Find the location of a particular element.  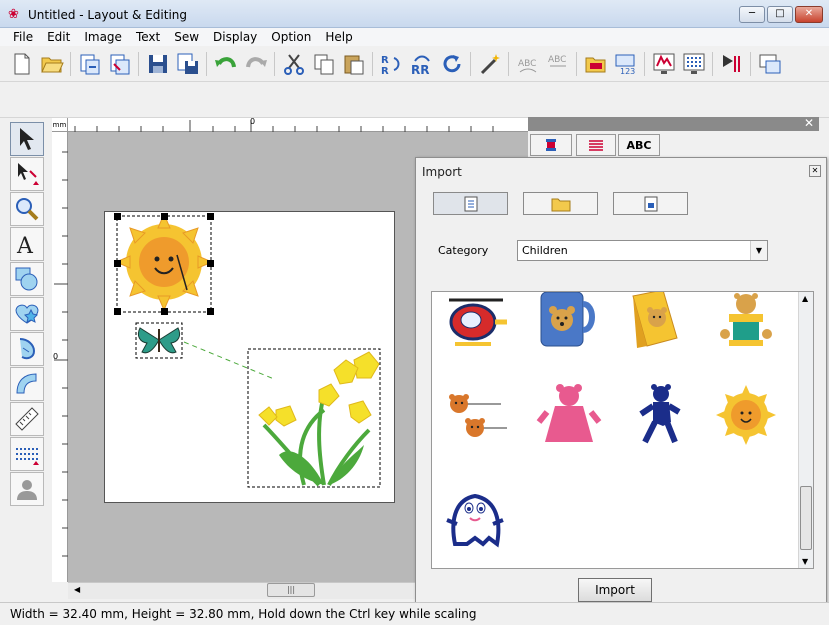

stitch-pattern-icon is located at coordinates (27, 454).